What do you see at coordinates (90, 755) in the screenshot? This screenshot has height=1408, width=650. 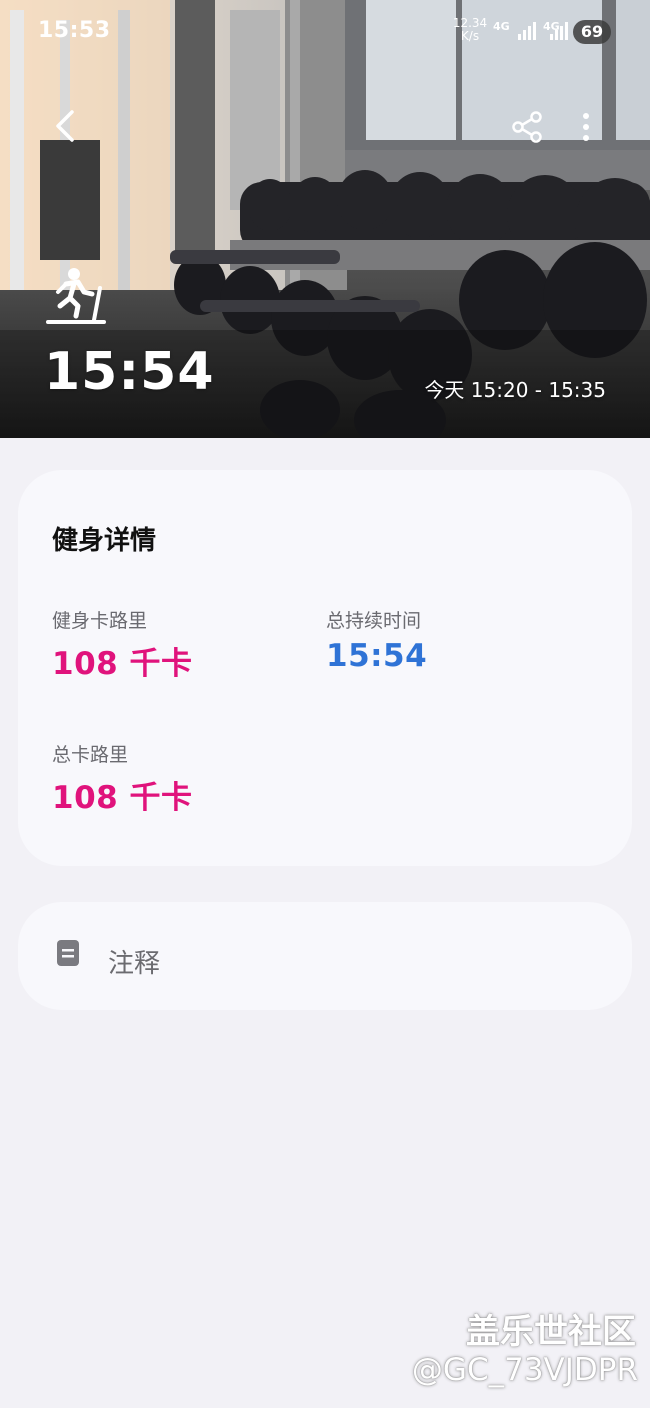 I see `metric-label-total-calories: 总卡路里` at bounding box center [90, 755].